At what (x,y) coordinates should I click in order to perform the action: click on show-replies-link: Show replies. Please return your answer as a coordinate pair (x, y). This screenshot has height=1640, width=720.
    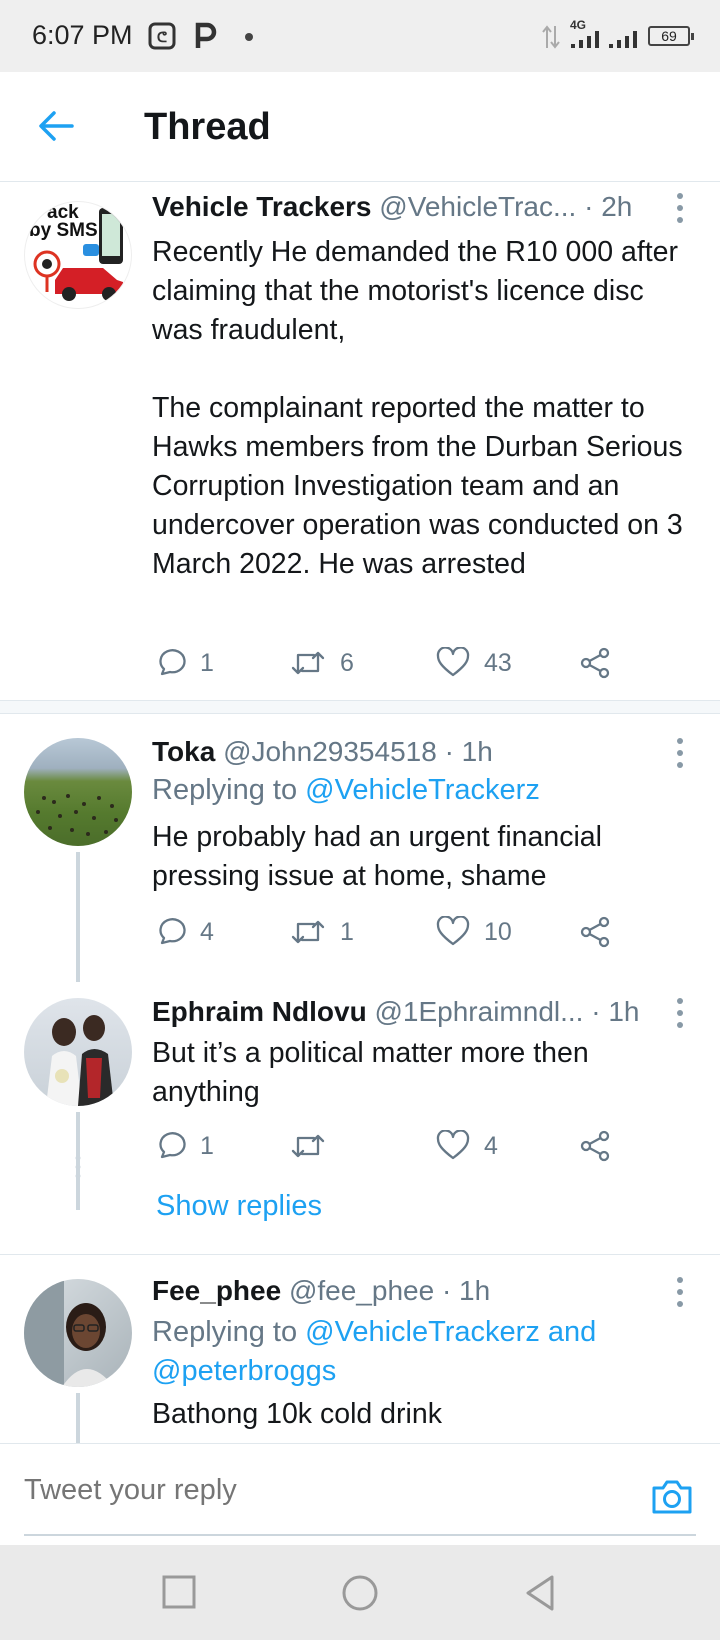
    Looking at the image, I should click on (239, 1206).